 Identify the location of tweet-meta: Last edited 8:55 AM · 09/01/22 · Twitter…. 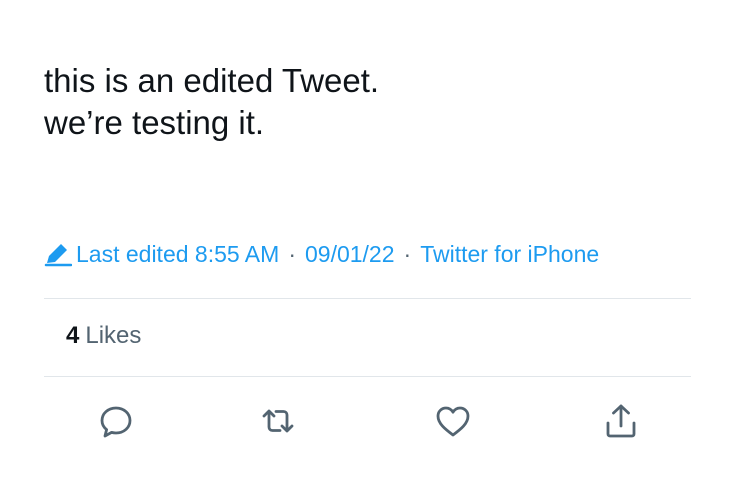
(321, 254).